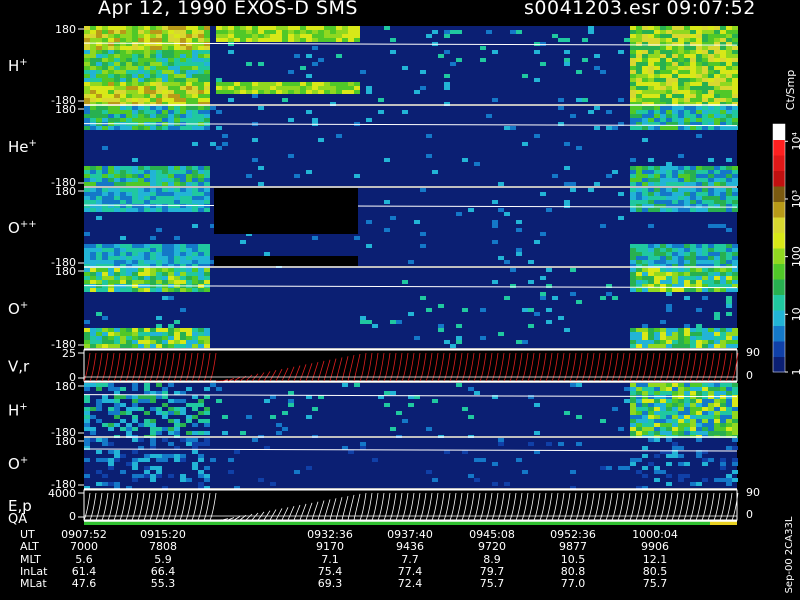 This screenshot has width=800, height=600. What do you see at coordinates (330, 559) in the screenshot?
I see `ephemeris-cell: 7.1` at bounding box center [330, 559].